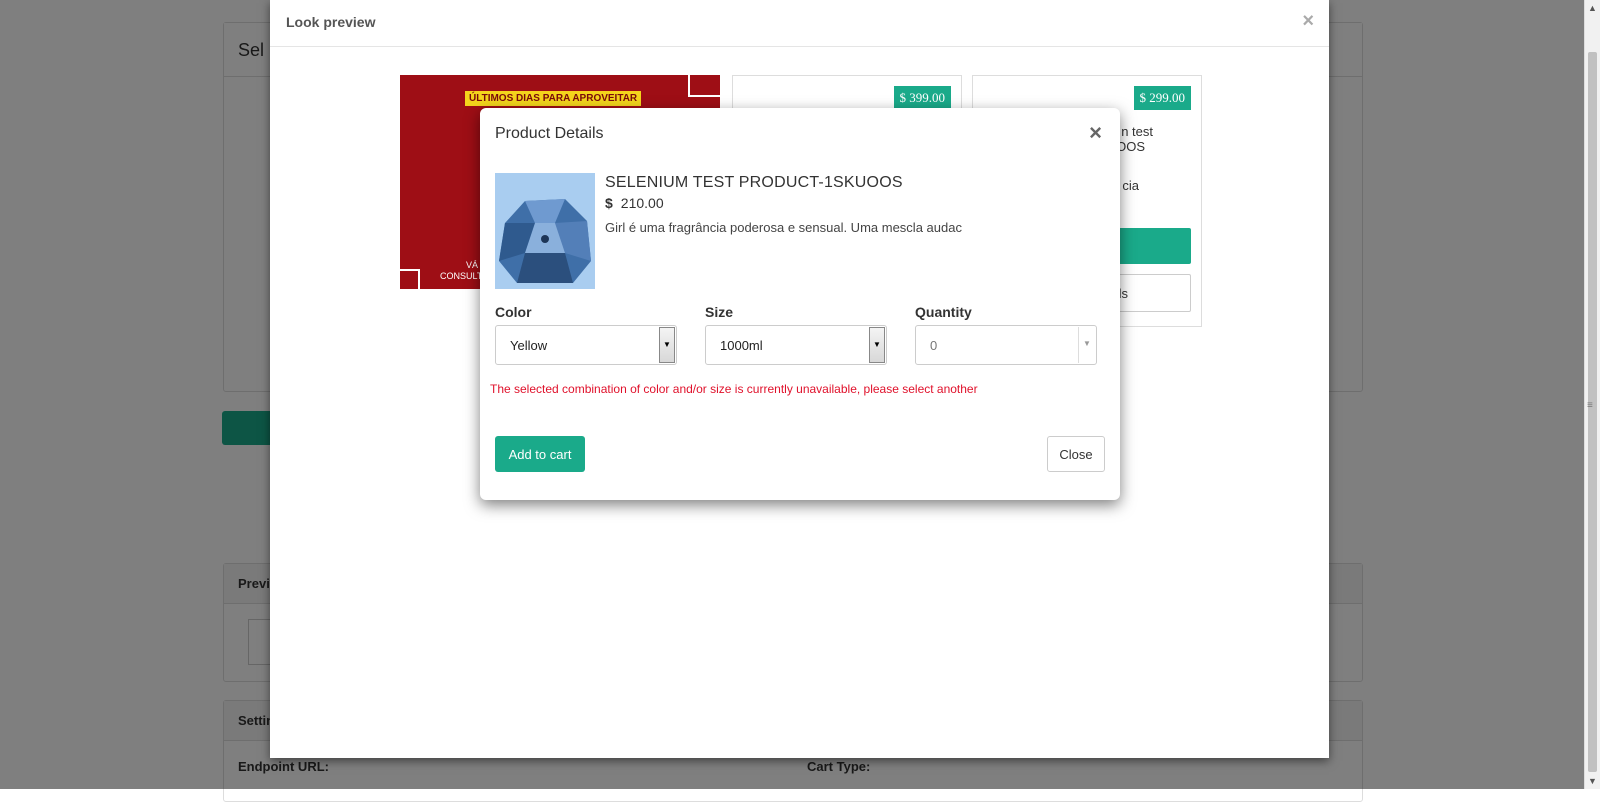 This screenshot has width=1600, height=802. What do you see at coordinates (799, 23) in the screenshot?
I see `look-preview-header: Look preview ×` at bounding box center [799, 23].